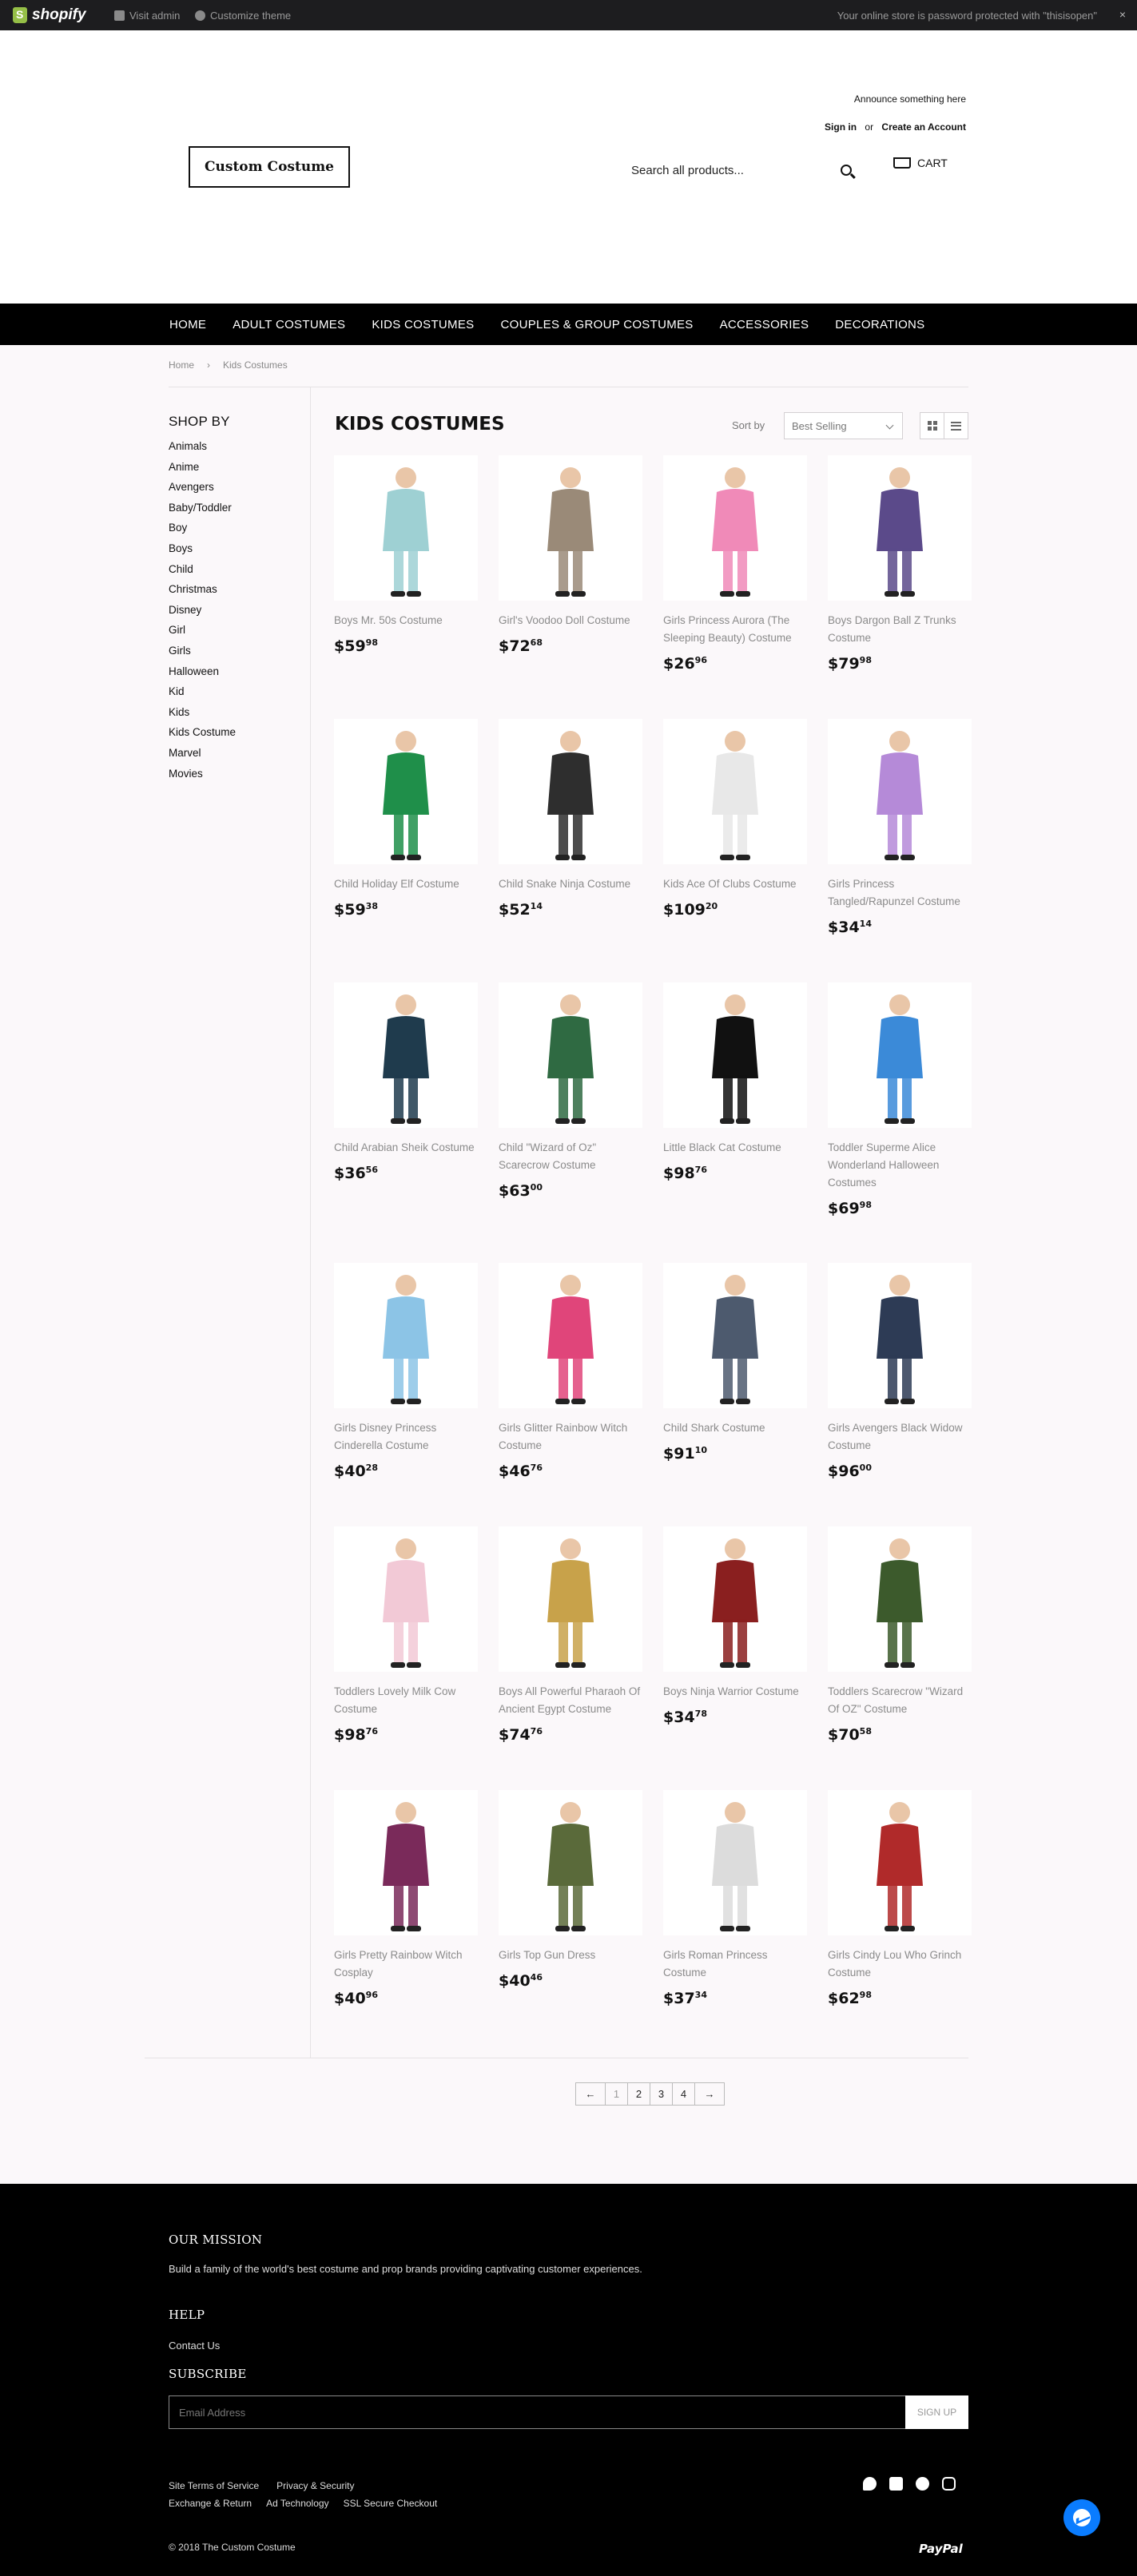 The width and height of the screenshot is (1137, 2576). What do you see at coordinates (202, 470) in the screenshot?
I see `tag-filter-item: Anime` at bounding box center [202, 470].